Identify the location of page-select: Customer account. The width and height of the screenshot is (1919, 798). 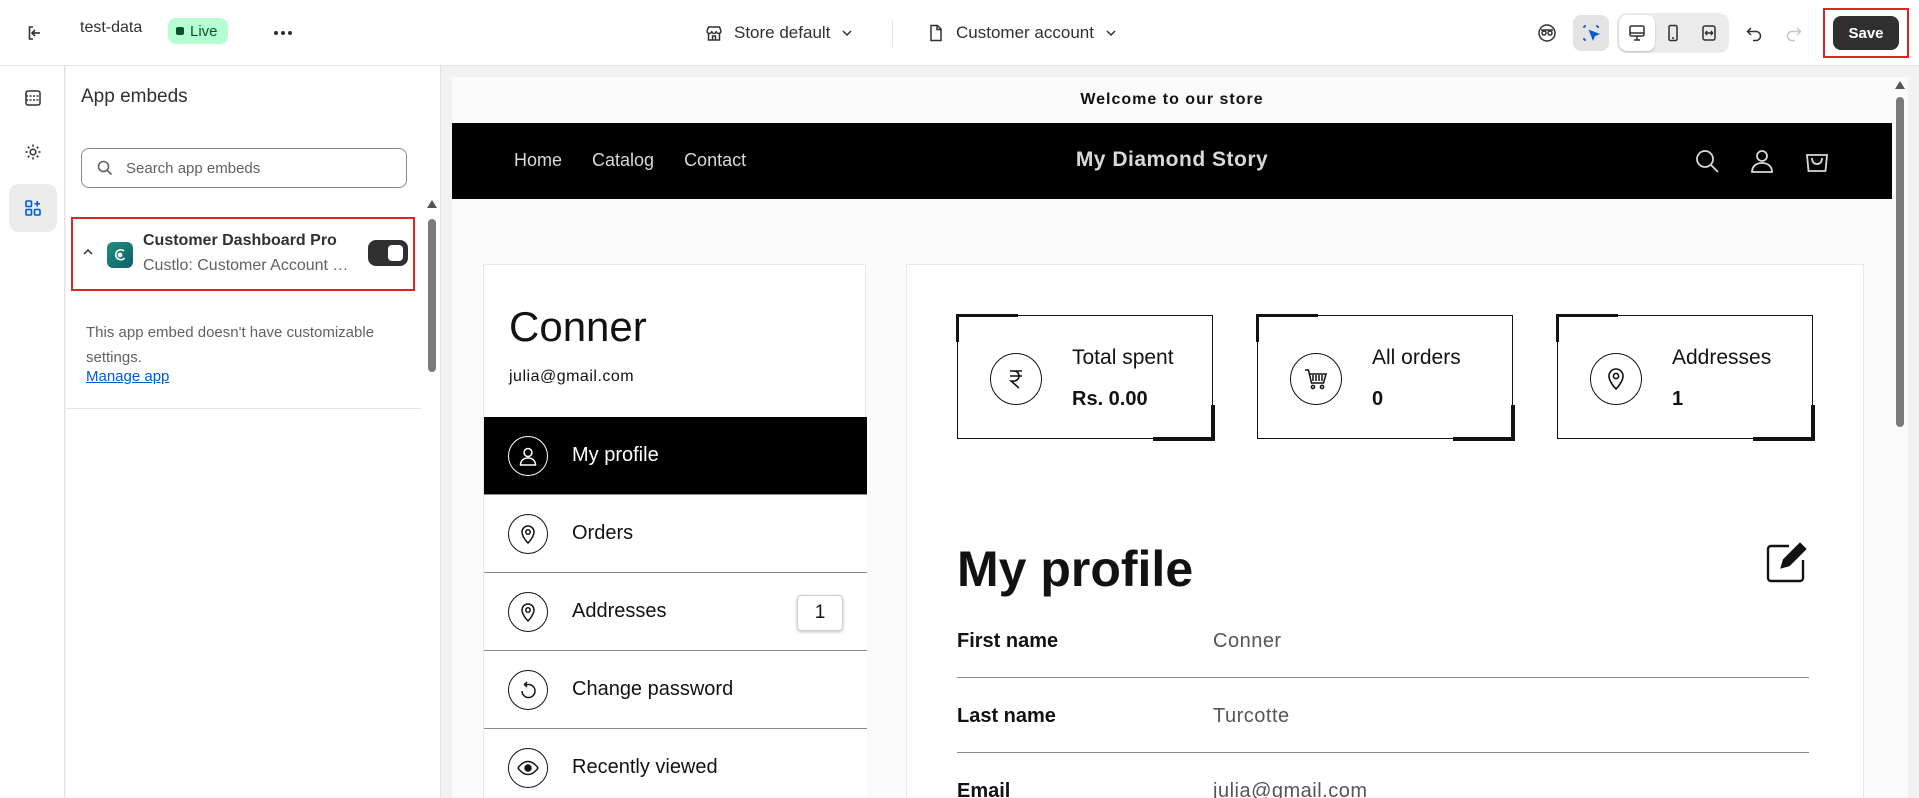
(1022, 33).